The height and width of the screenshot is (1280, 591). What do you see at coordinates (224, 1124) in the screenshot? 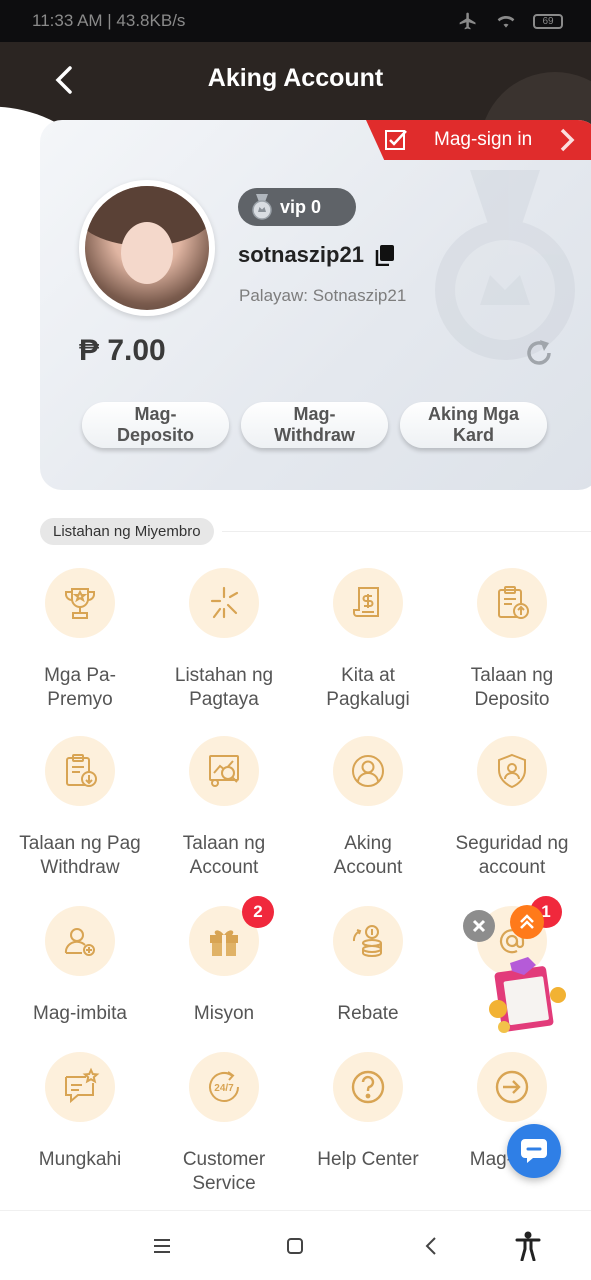
I see `menu-item-customer-service: 24/7 Customer Service` at bounding box center [224, 1124].